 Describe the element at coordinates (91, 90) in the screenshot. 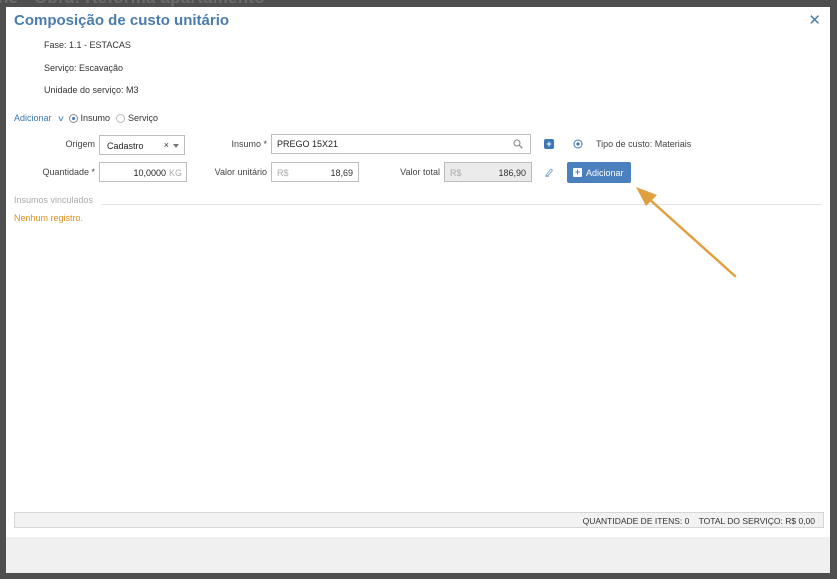

I see `unidade-info: Unidade do serviço: M3` at that location.